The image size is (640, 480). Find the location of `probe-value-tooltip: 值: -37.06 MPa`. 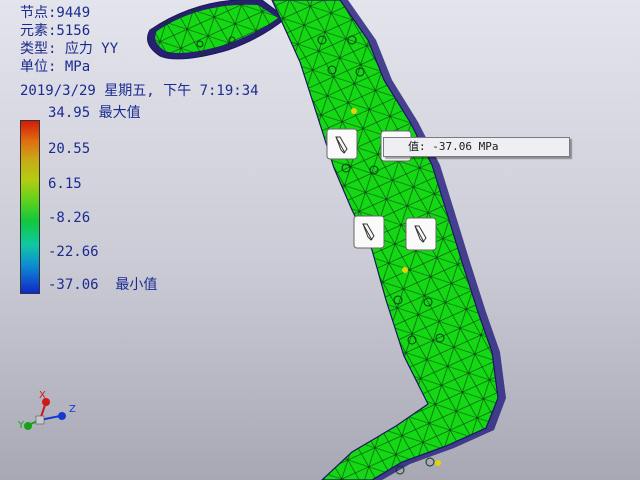

probe-value-tooltip: 值: -37.06 MPa is located at coordinates (476, 147).